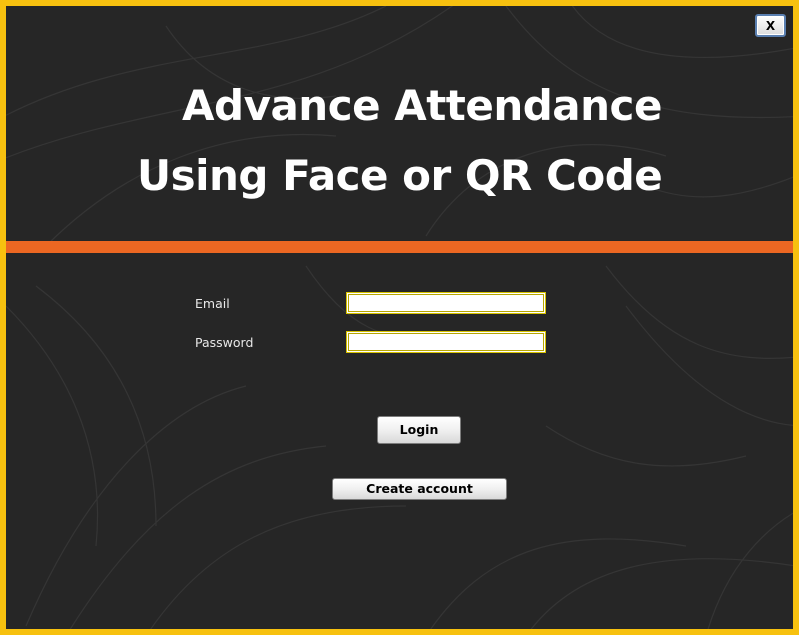 This screenshot has height=635, width=799. I want to click on login-button: Login, so click(419, 430).